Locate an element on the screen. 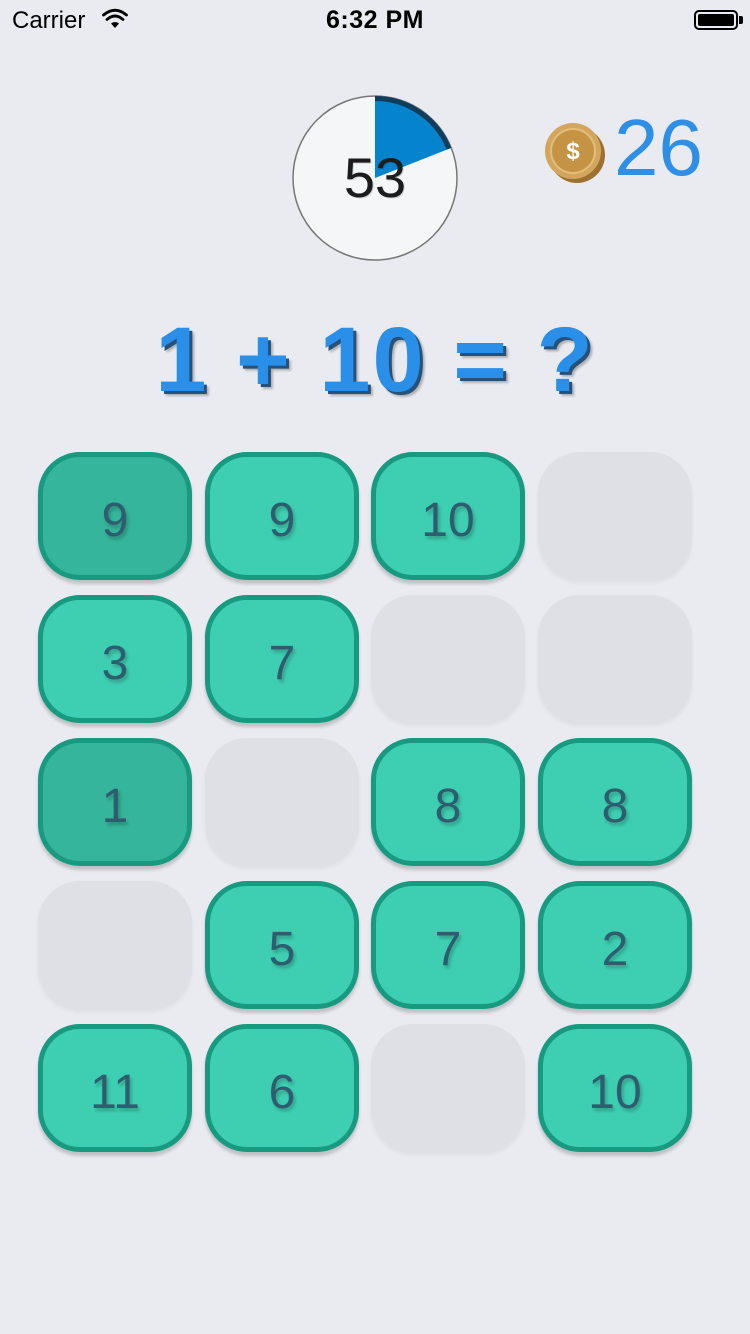 This screenshot has height=1334, width=750. battery-icon is located at coordinates (716, 20).